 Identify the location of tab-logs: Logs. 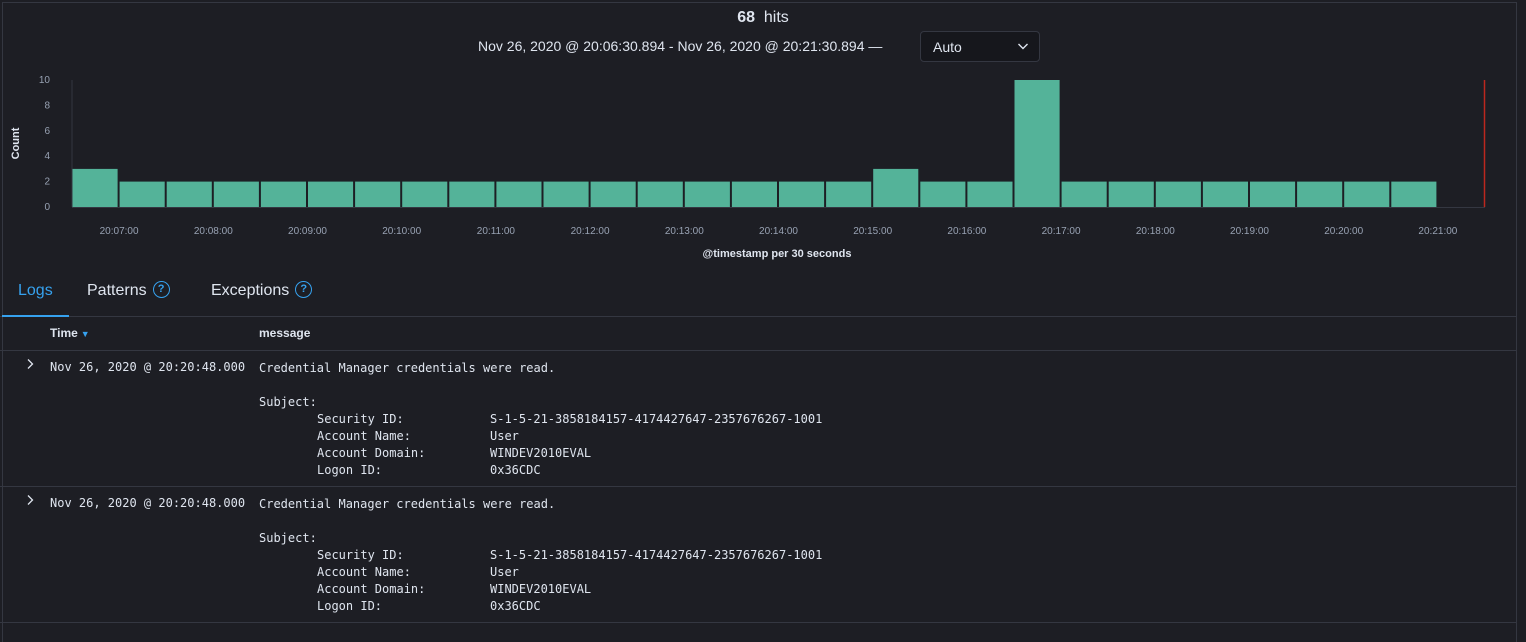
(35, 294).